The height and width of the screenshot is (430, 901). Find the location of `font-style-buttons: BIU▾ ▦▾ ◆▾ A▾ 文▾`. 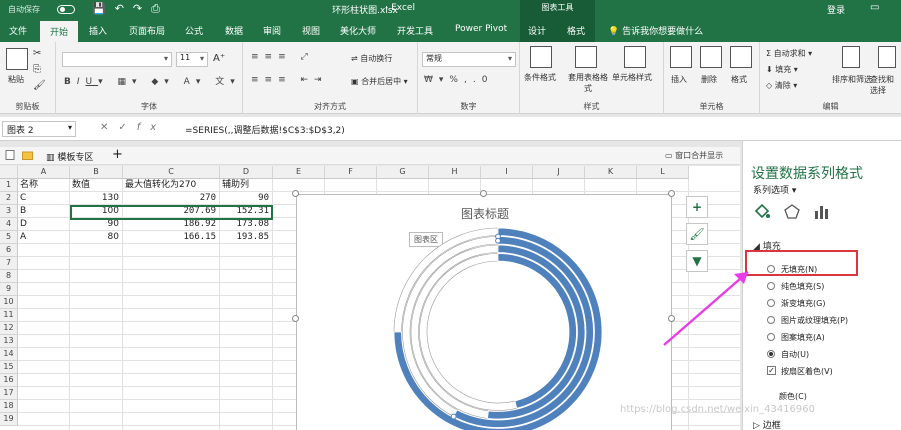

font-style-buttons: BIU▾ ▦▾ ◆▾ A▾ 文▾ is located at coordinates (152, 80).